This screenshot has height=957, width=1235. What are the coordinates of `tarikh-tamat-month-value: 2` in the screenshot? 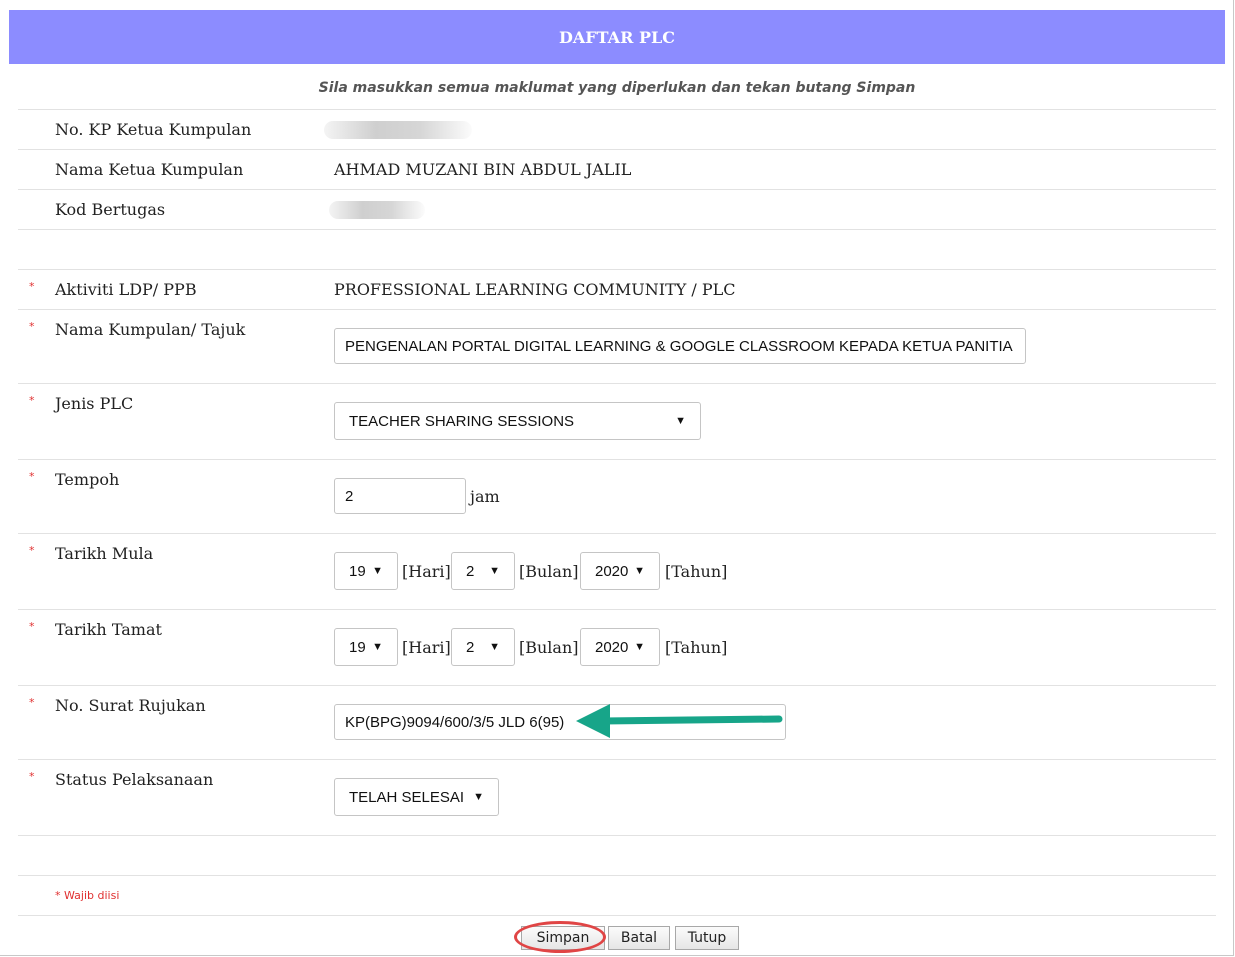 It's located at (470, 647).